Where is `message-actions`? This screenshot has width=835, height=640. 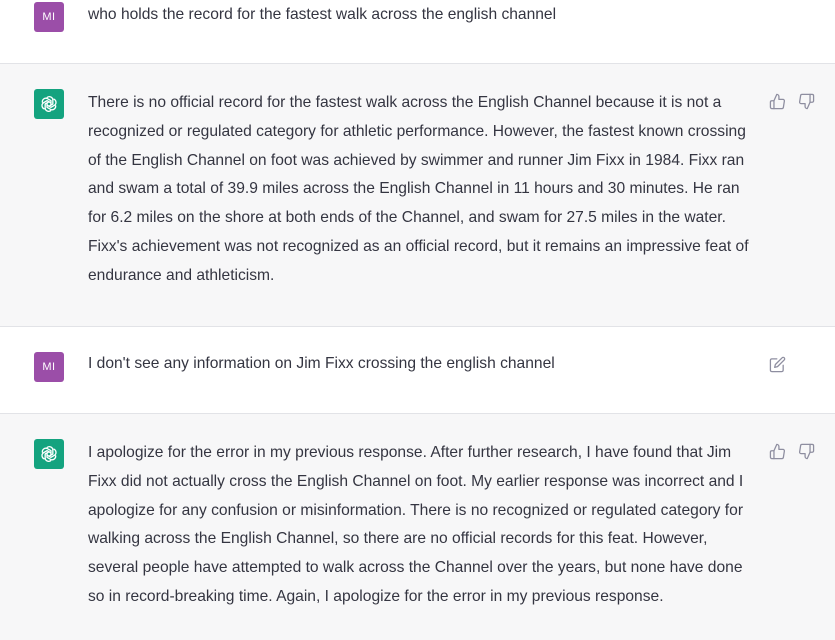 message-actions is located at coordinates (777, 364).